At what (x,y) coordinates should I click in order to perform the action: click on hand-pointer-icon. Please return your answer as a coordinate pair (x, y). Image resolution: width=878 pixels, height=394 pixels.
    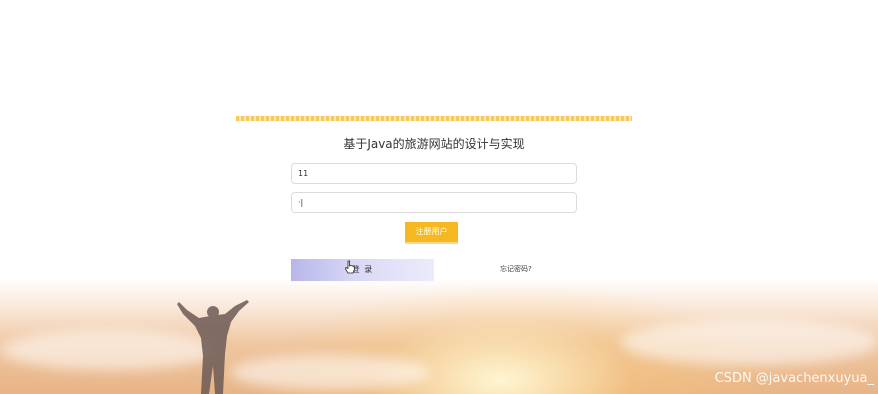
    Looking at the image, I should click on (350, 267).